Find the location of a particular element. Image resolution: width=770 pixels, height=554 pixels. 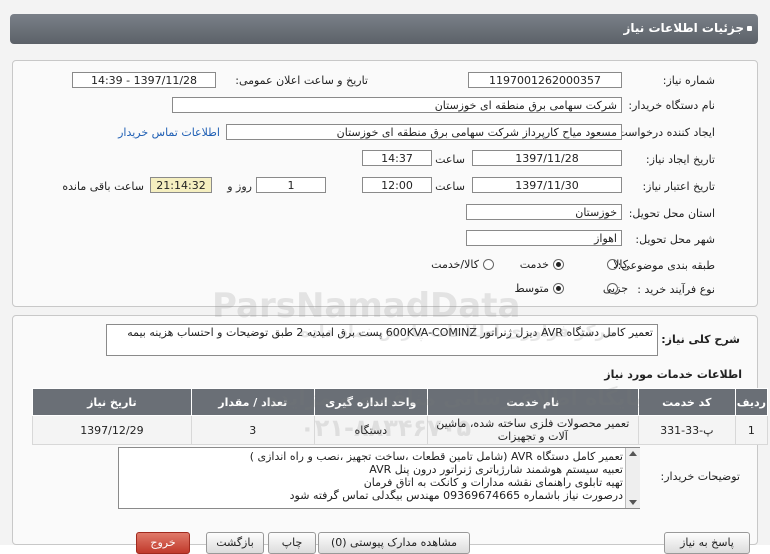

back-button: بازگشت is located at coordinates (235, 543).